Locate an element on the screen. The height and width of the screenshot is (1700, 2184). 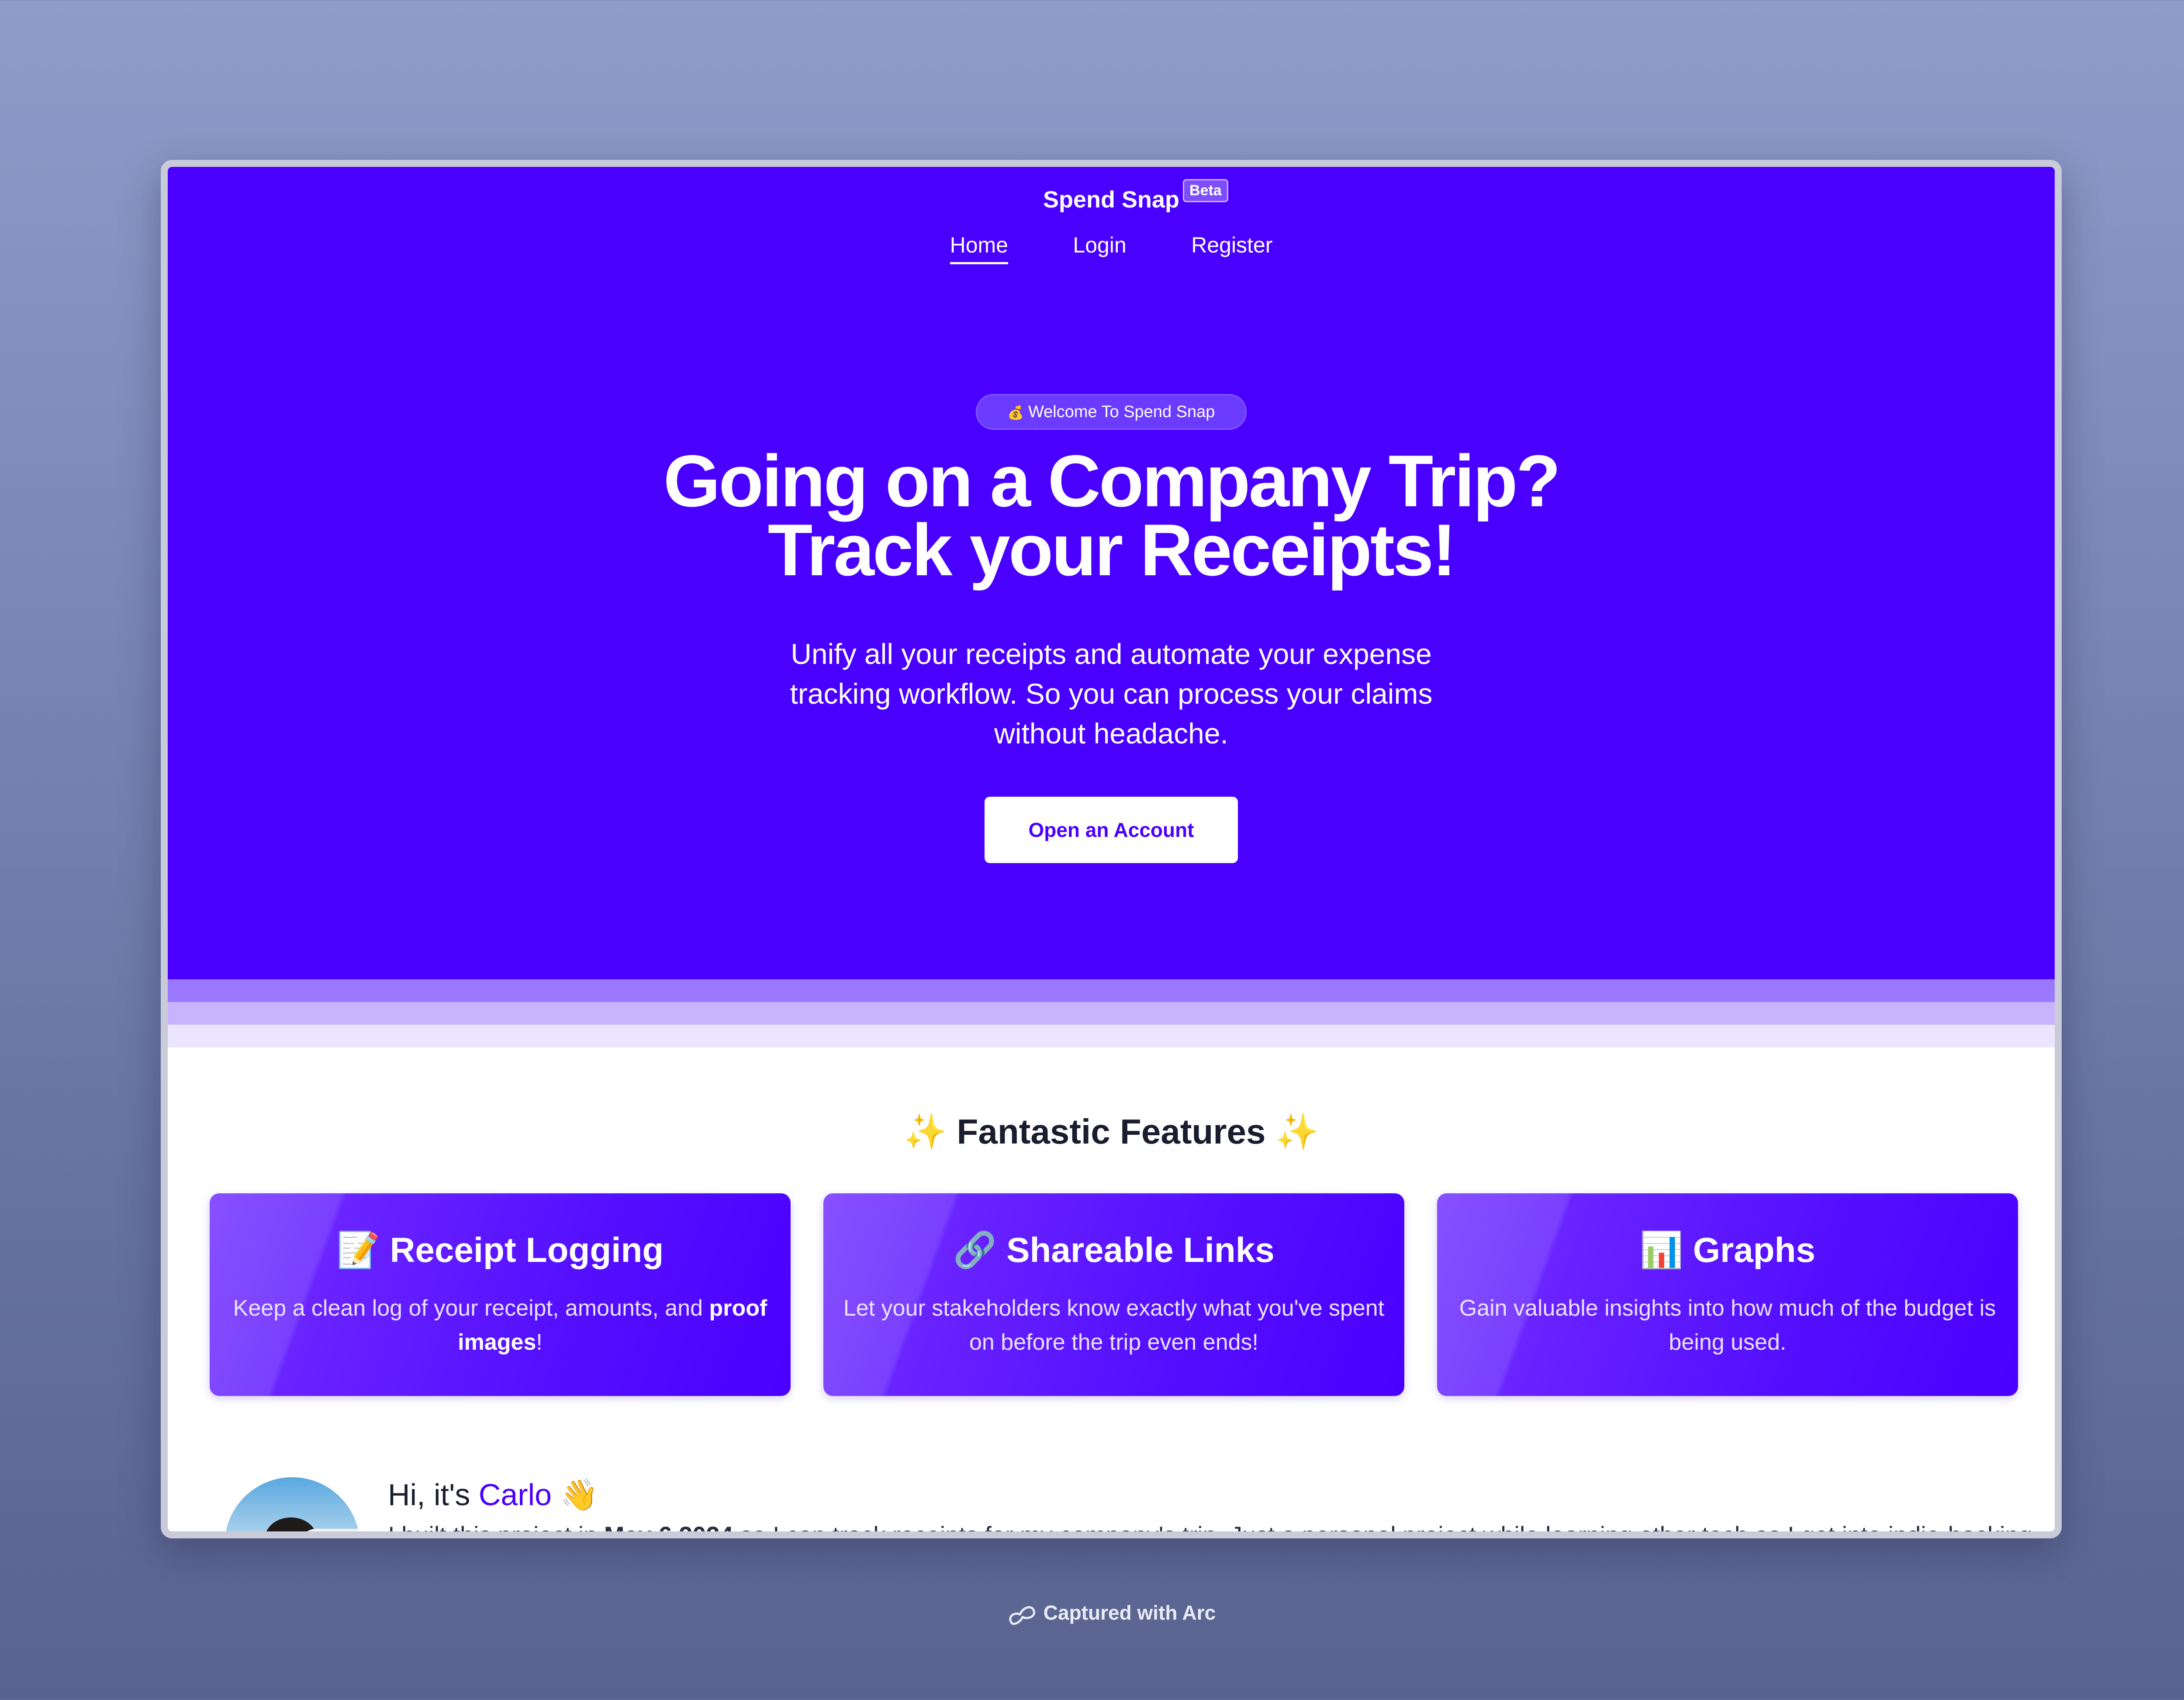
about-date: May 6 2024 is located at coordinates (668, 1526).